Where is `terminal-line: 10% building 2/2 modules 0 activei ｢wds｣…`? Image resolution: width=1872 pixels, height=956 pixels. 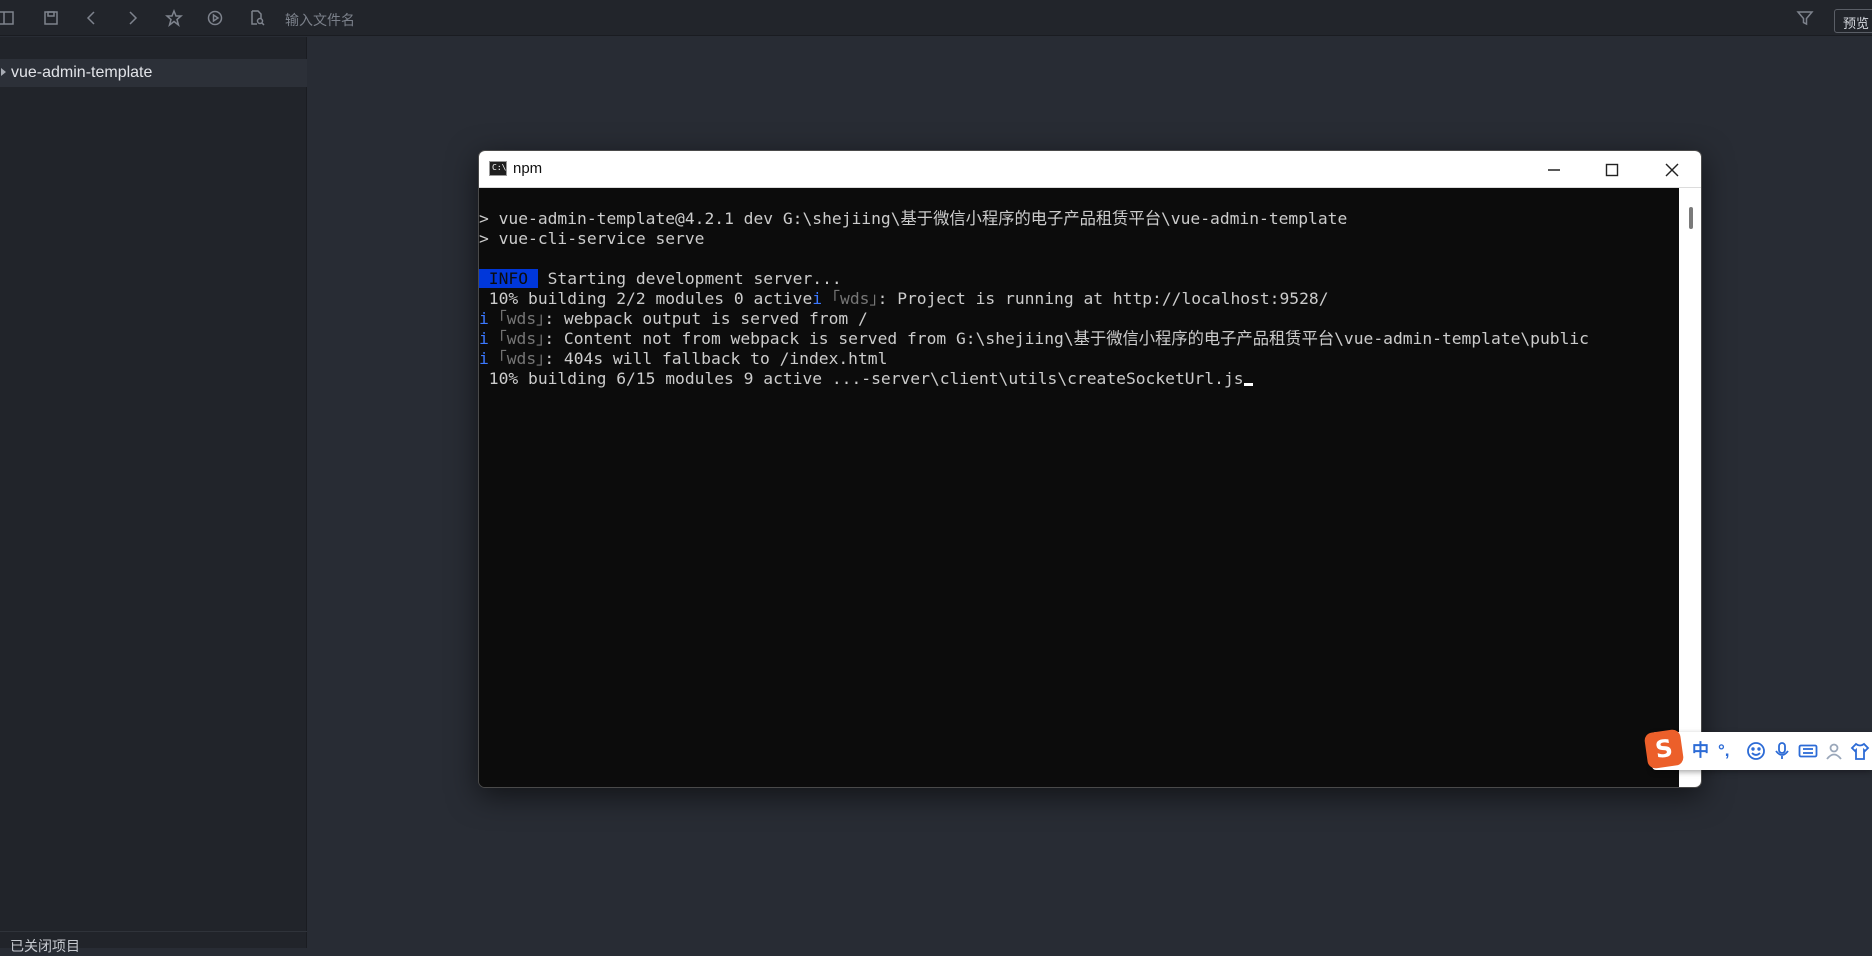
terminal-line: 10% building 2/2 modules 0 activei ｢wds｣… is located at coordinates (904, 298).